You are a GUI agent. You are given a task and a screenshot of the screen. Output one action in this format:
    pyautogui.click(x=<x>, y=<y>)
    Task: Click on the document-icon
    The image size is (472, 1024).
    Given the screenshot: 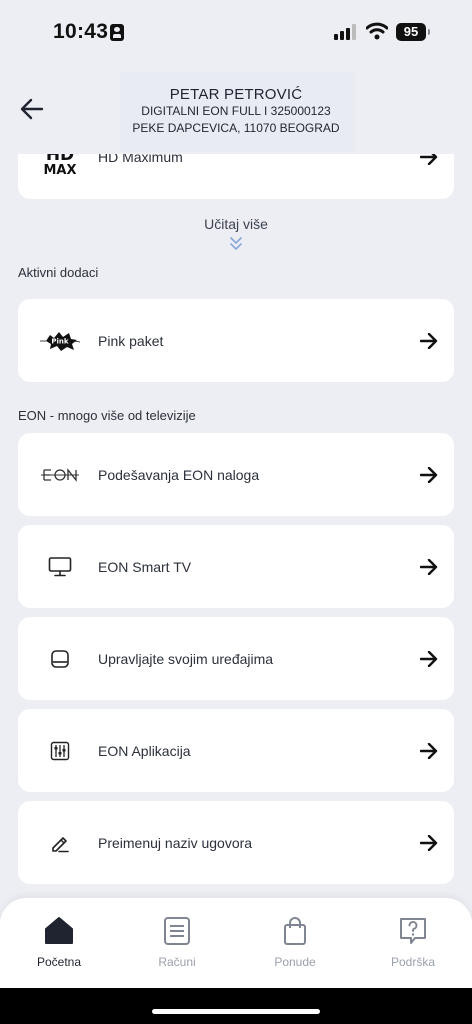 What is the action you would take?
    pyautogui.click(x=177, y=931)
    